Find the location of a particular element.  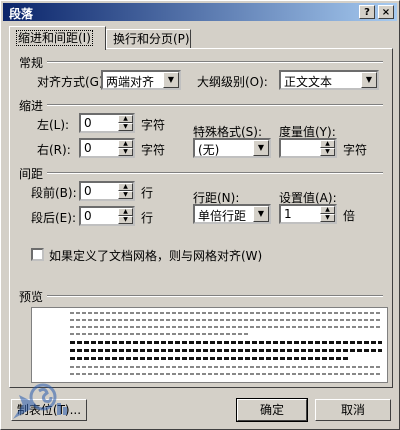

line-spacing-value: 单倍行距 is located at coordinates (222, 216).